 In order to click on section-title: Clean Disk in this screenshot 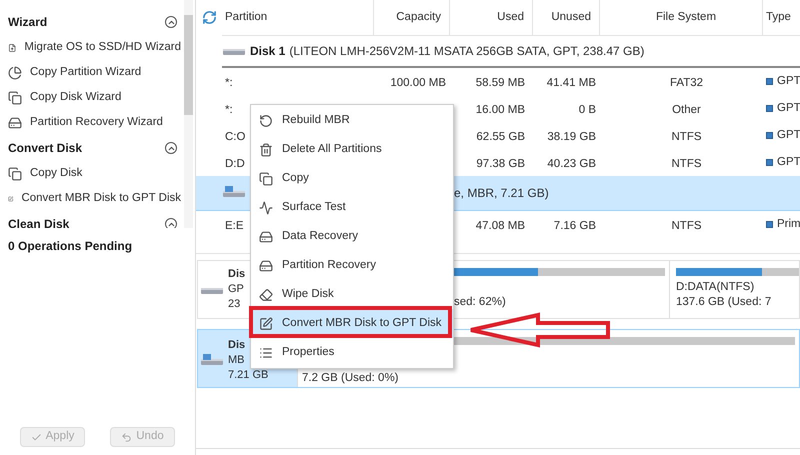, I will do `click(39, 222)`.